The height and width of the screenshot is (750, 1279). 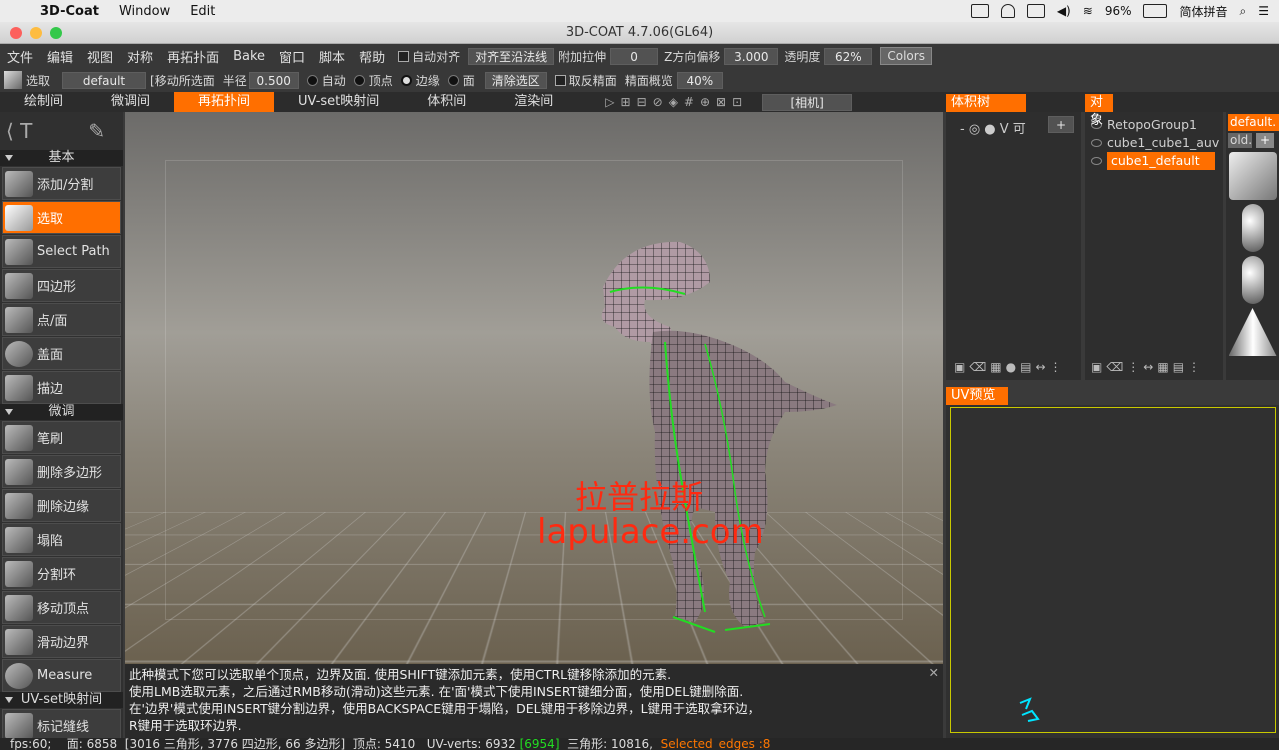 What do you see at coordinates (224, 102) in the screenshot?
I see `tab-retopo: 再拓扑间` at bounding box center [224, 102].